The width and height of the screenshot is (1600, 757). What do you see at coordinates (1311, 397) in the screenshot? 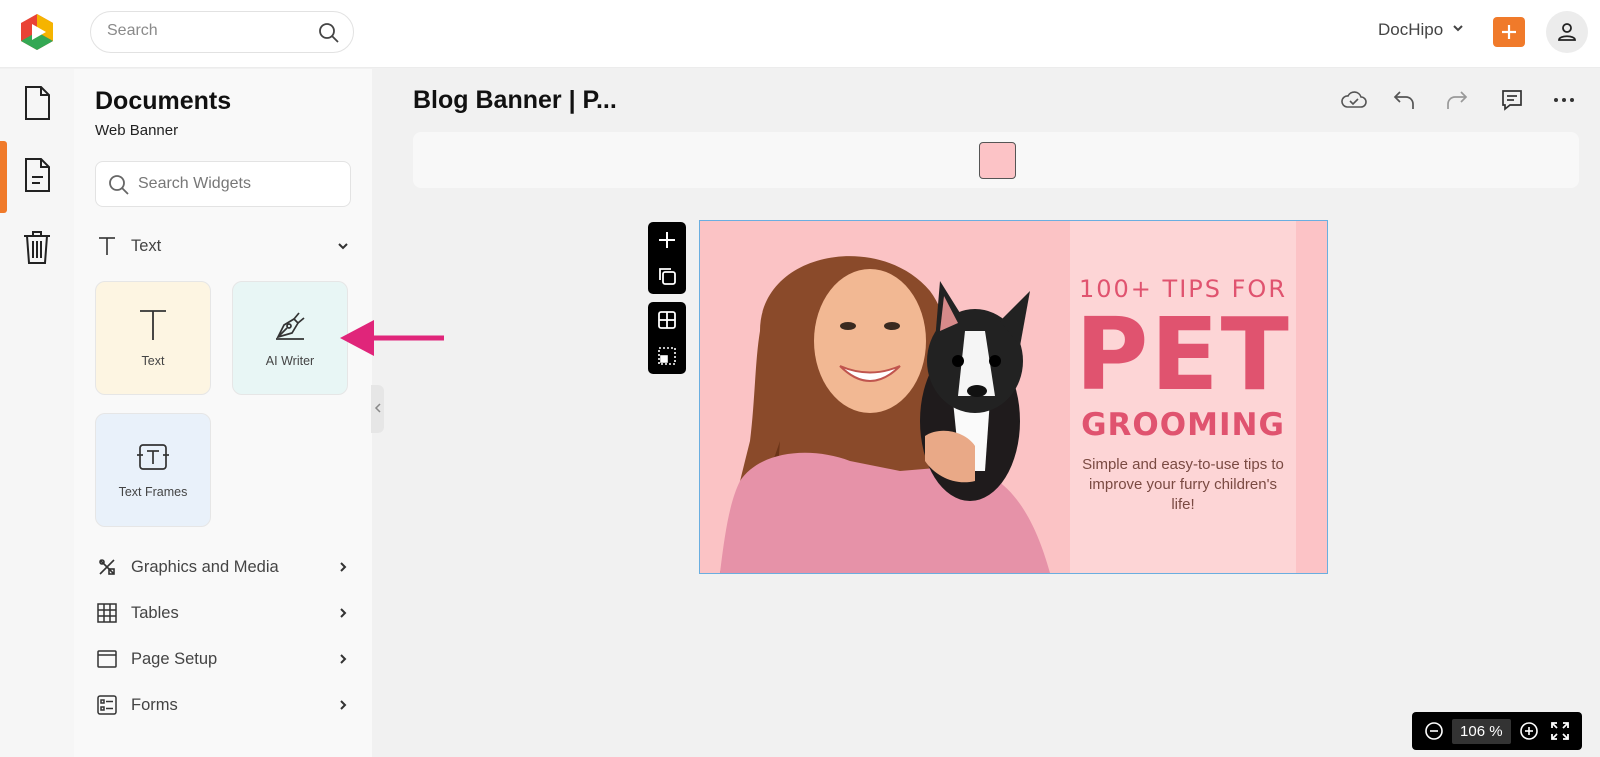
I see `banner-right-edge` at bounding box center [1311, 397].